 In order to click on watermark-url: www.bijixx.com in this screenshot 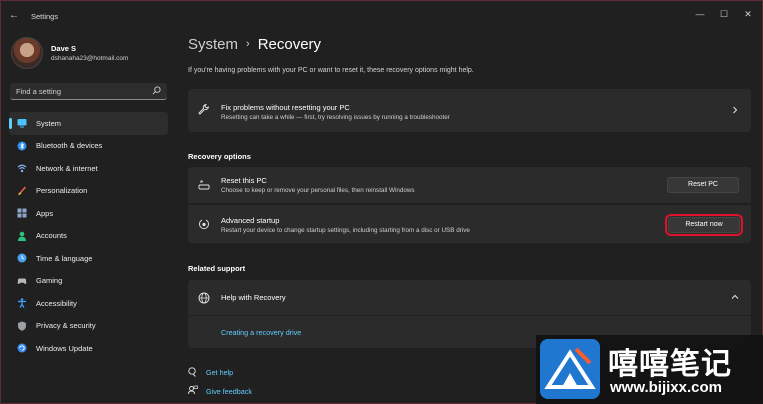, I will do `click(666, 387)`.